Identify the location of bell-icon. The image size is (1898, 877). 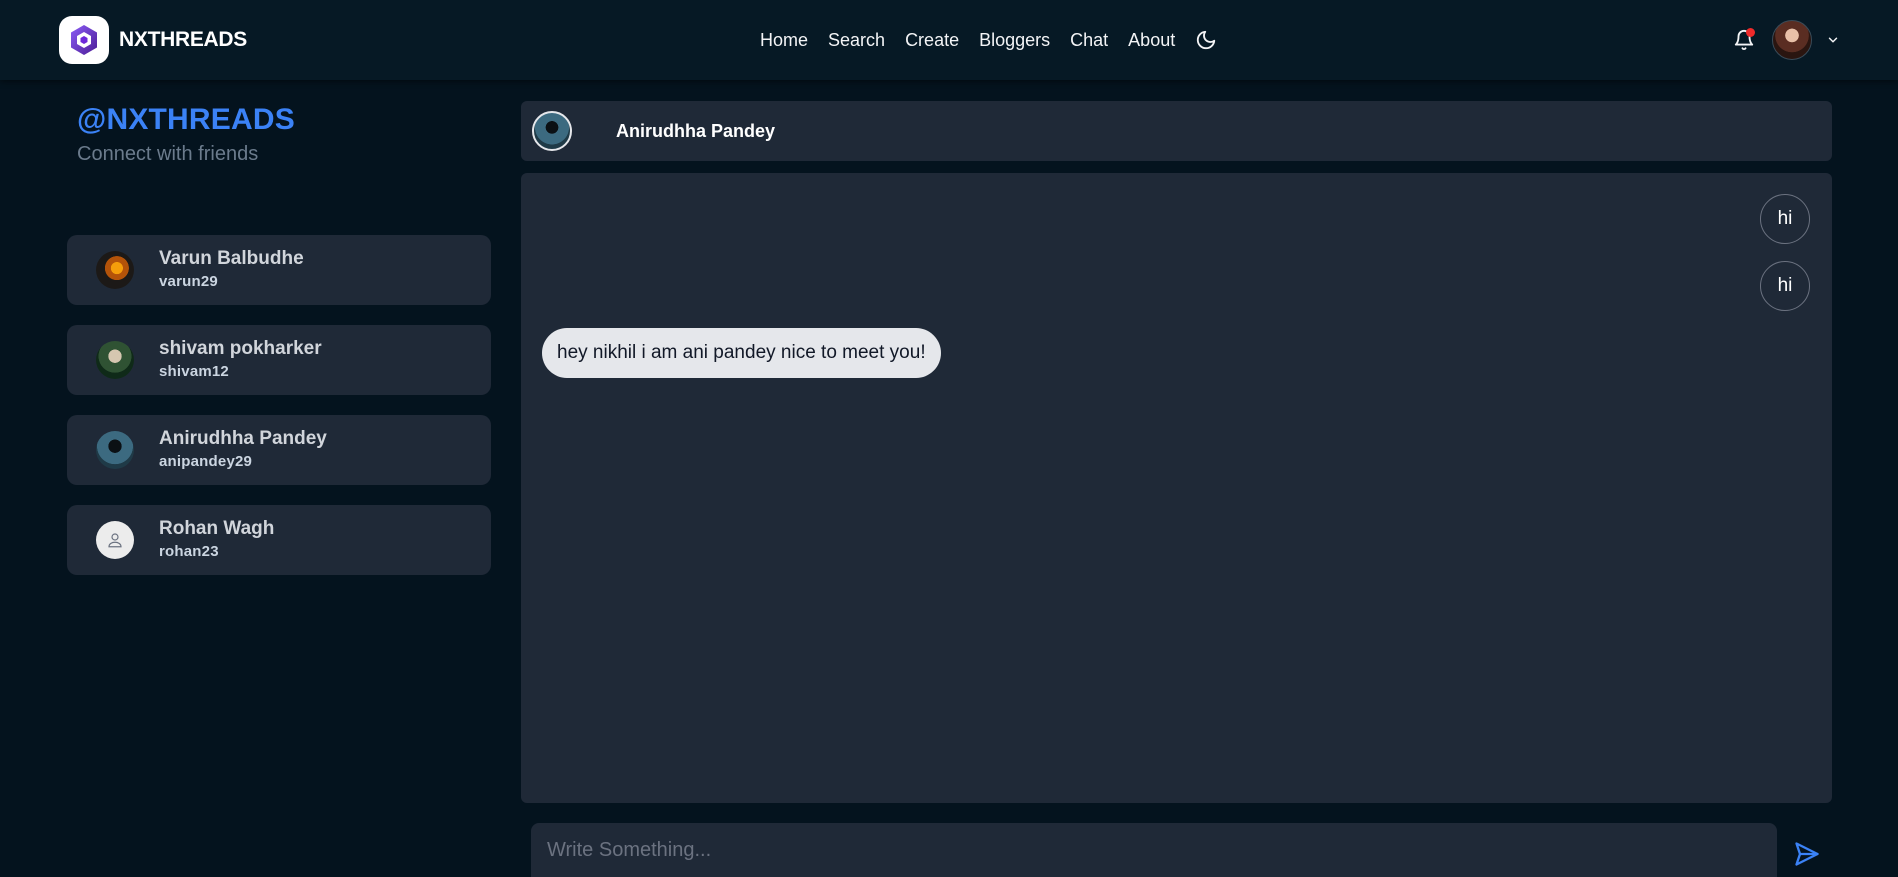
(1744, 40).